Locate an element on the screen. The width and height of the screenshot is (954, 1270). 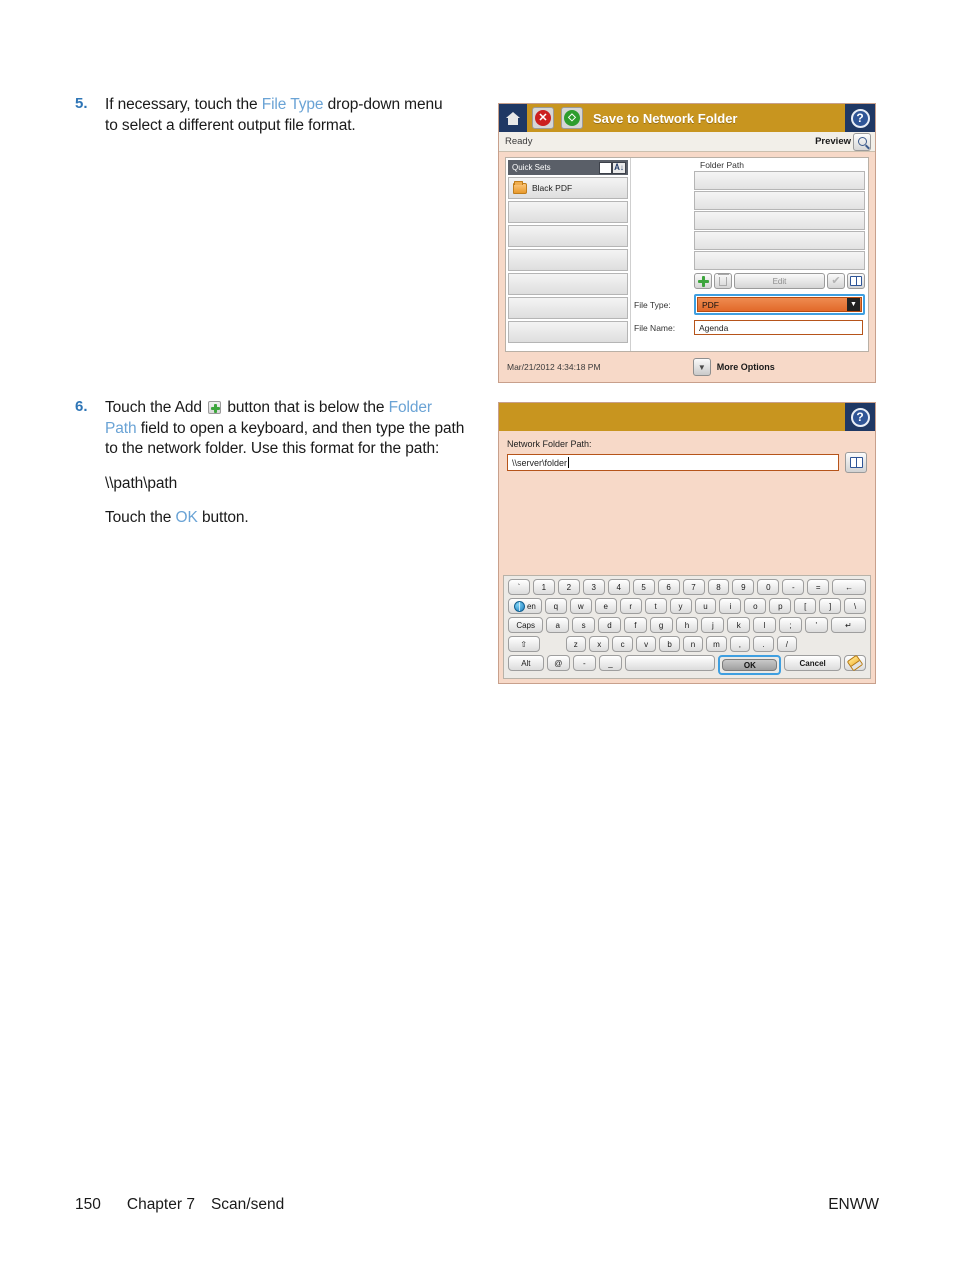
key-y: y is located at coordinates (680, 606).